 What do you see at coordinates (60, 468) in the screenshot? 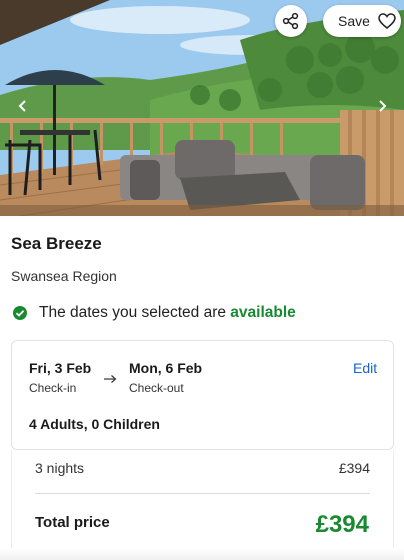
I see `nights-label: 3 nights` at bounding box center [60, 468].